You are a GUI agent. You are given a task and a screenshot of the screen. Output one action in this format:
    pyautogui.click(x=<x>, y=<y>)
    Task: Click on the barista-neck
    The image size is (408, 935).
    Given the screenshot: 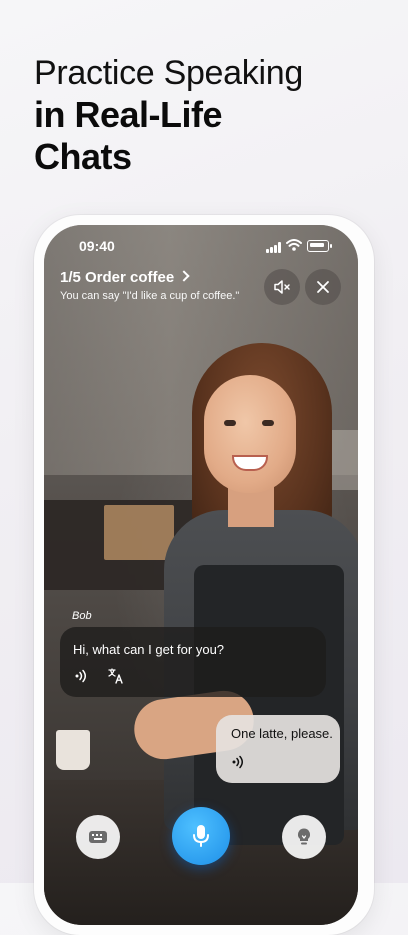 What is the action you would take?
    pyautogui.click(x=251, y=507)
    